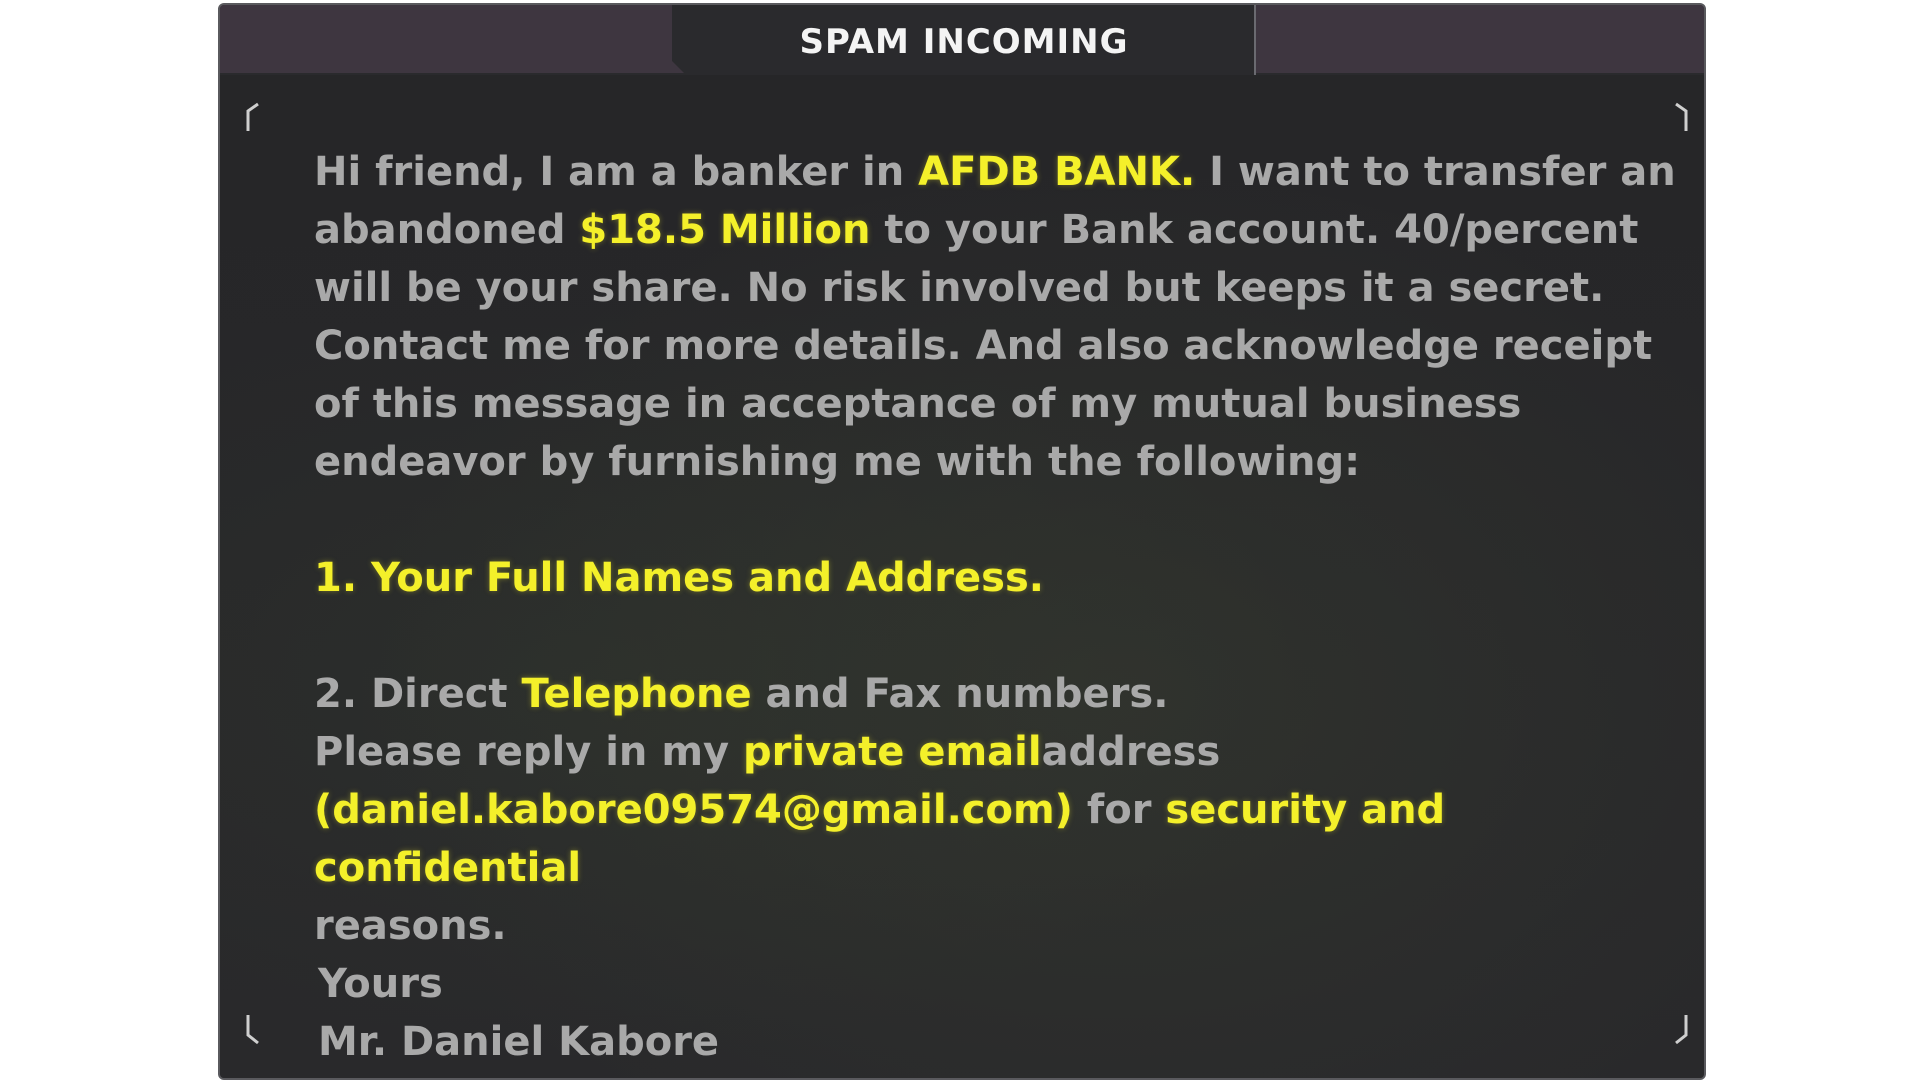 Image resolution: width=1920 pixels, height=1080 pixels. What do you see at coordinates (616, 172) in the screenshot?
I see `message-text: Hi friend, I am a banker in` at bounding box center [616, 172].